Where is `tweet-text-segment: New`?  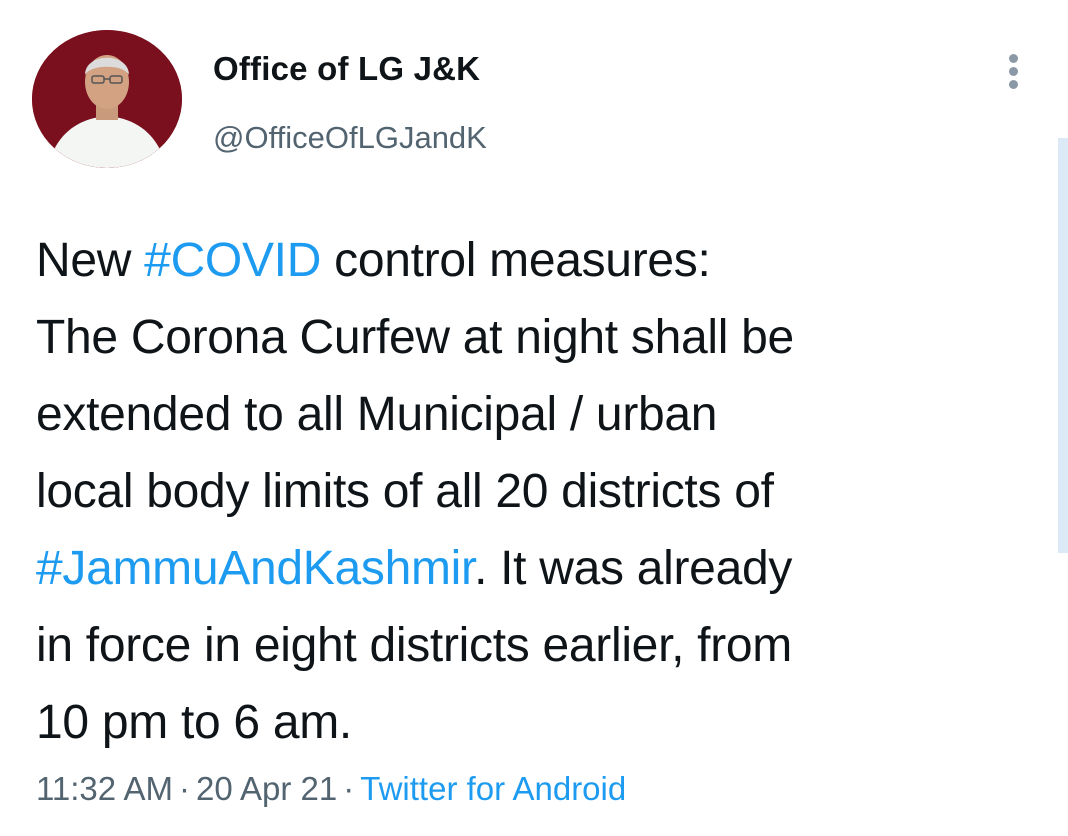 tweet-text-segment: New is located at coordinates (90, 260).